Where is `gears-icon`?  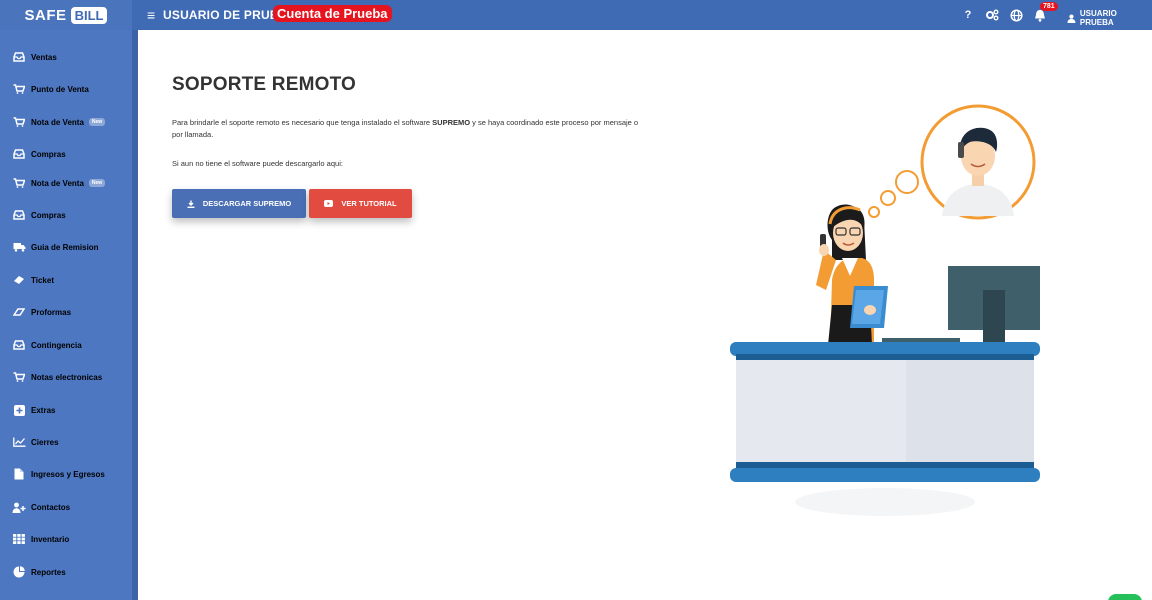 gears-icon is located at coordinates (992, 15).